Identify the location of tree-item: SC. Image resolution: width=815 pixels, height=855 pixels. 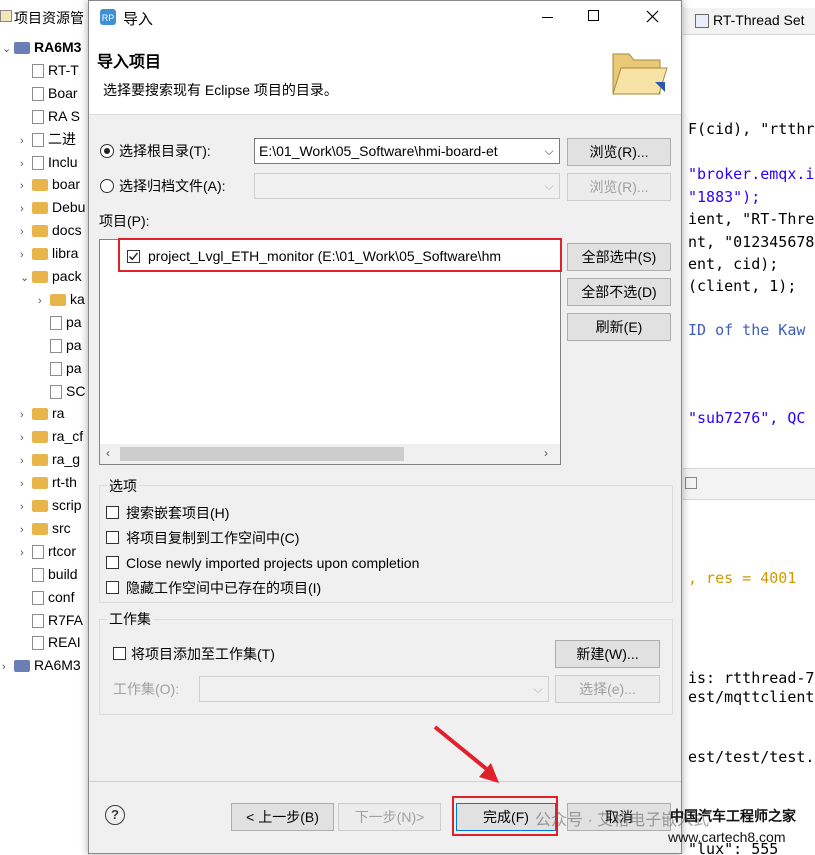
(61, 391).